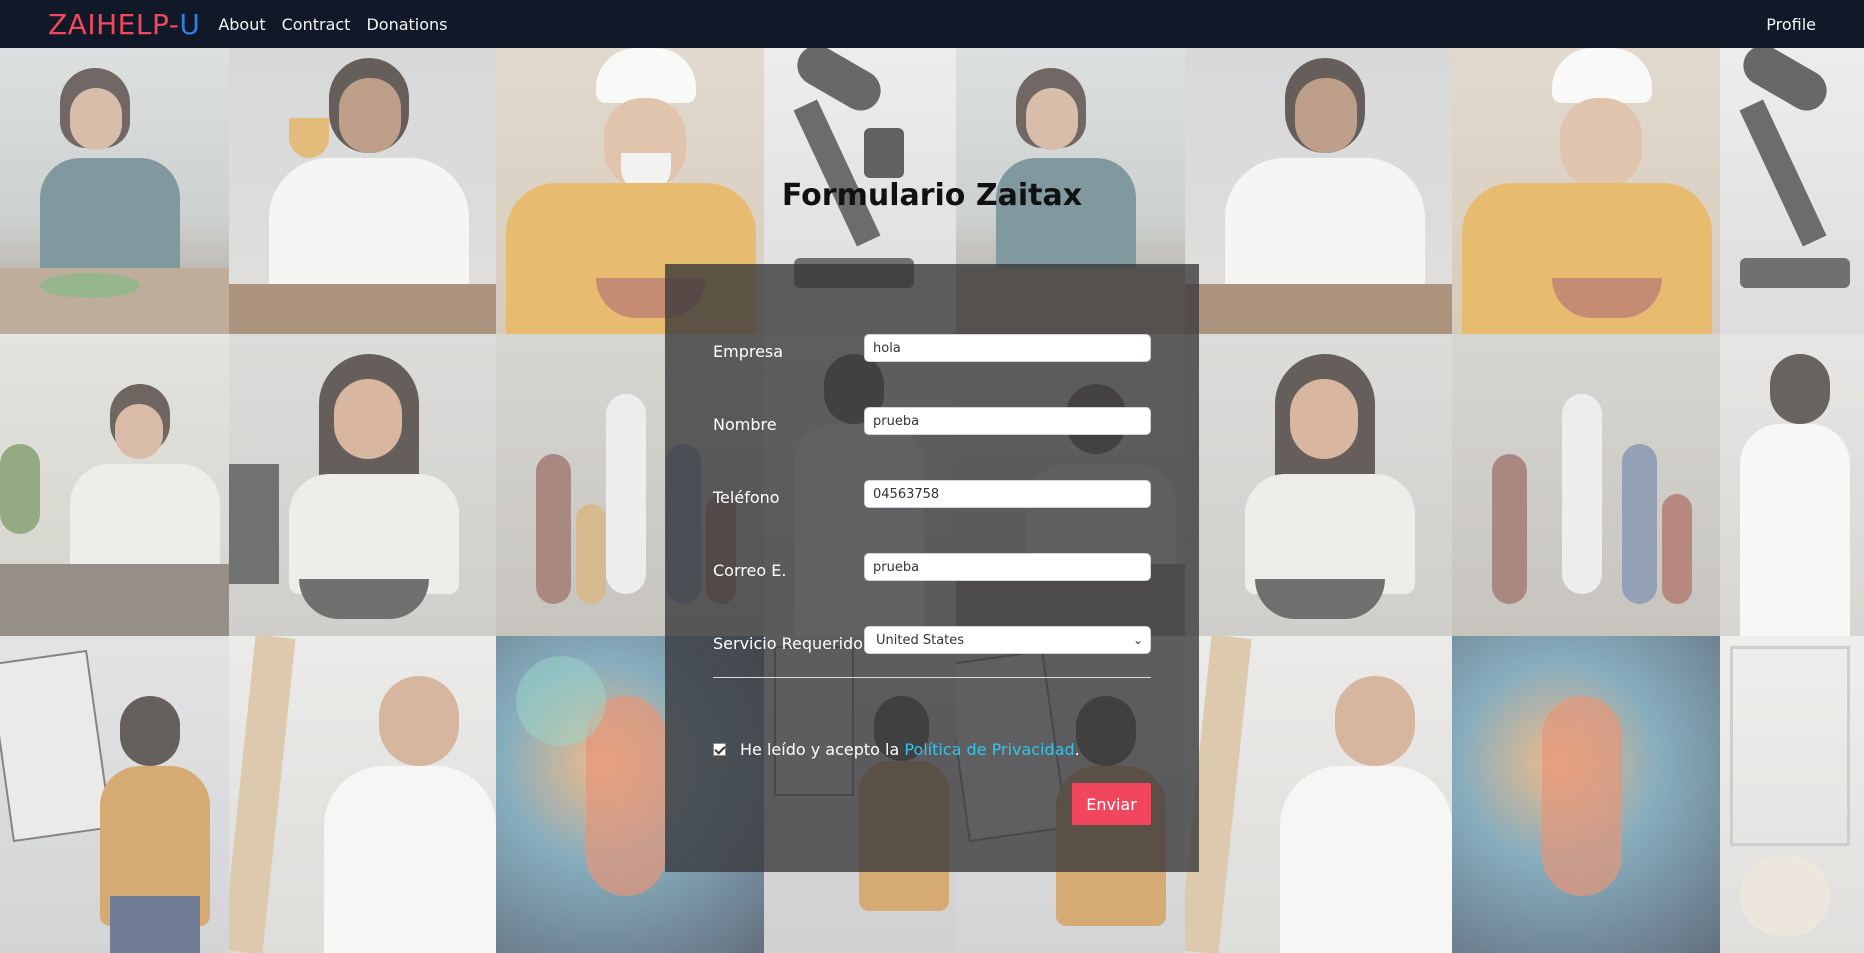 The image size is (1864, 953). What do you see at coordinates (362, 485) in the screenshot?
I see `photo-woman-cooking` at bounding box center [362, 485].